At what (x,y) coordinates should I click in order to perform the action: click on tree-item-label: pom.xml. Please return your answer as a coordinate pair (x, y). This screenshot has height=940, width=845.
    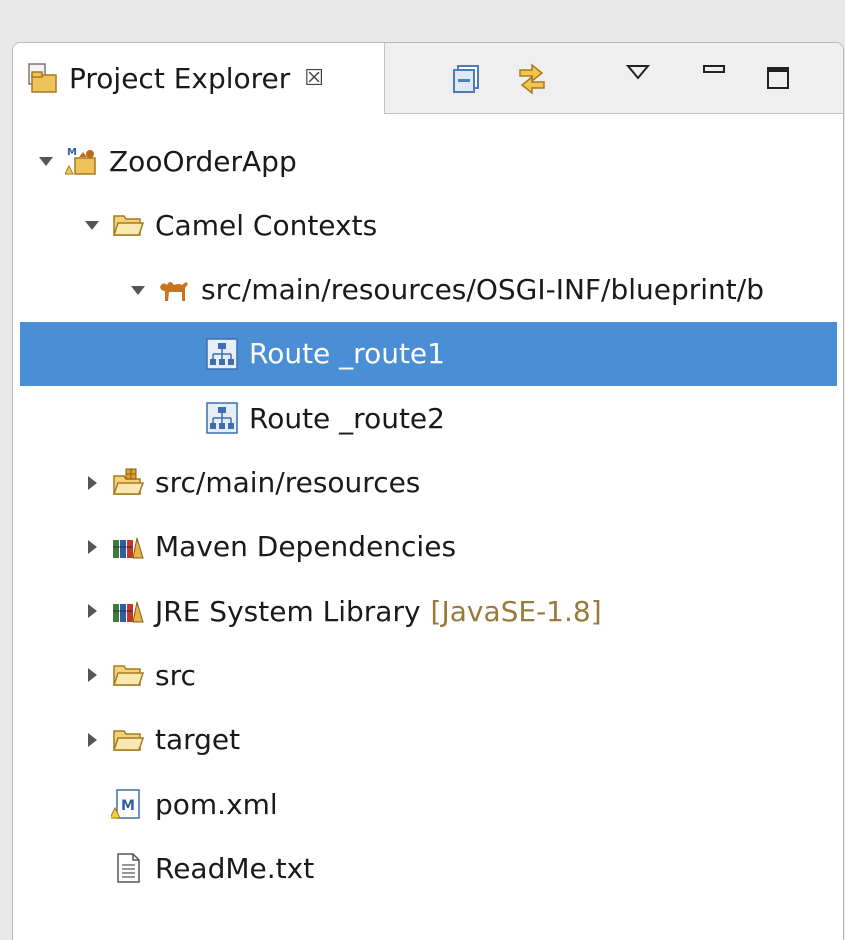
    Looking at the image, I should click on (216, 804).